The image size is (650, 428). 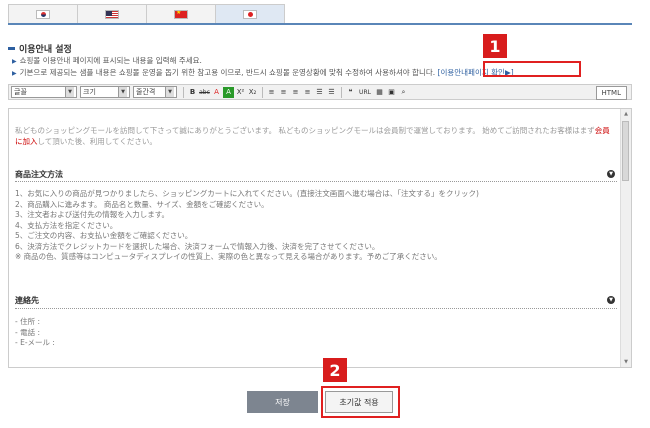 I want to click on strikethrough-icon: abc, so click(x=204, y=92).